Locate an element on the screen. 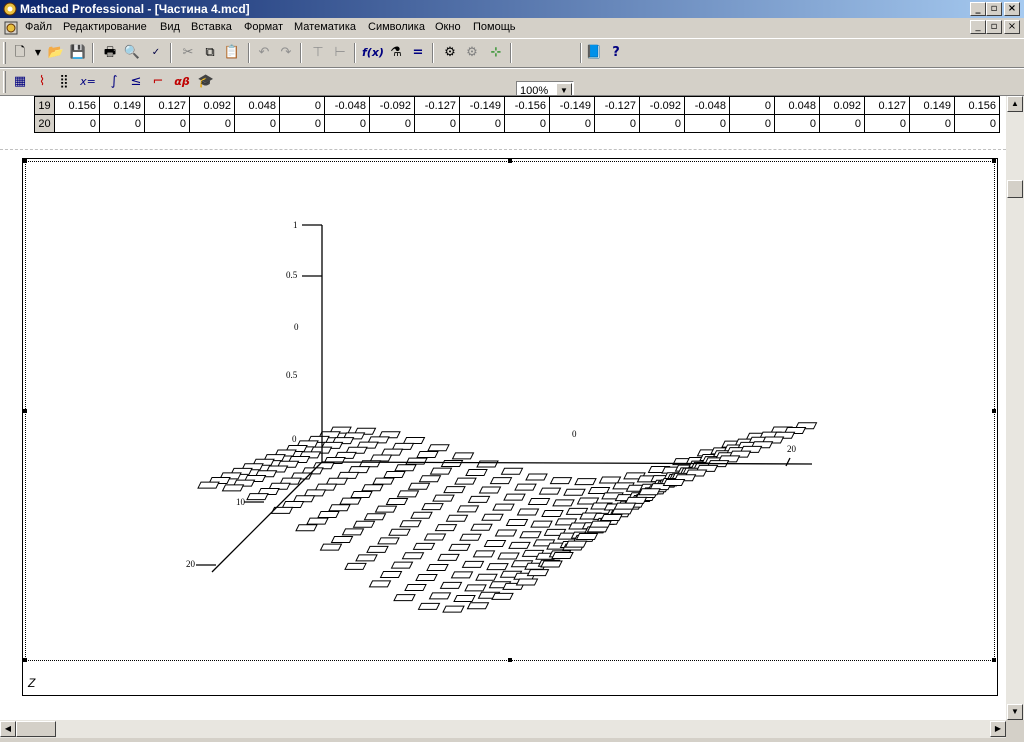  scroll-left-button: ◀ is located at coordinates (8, 729).